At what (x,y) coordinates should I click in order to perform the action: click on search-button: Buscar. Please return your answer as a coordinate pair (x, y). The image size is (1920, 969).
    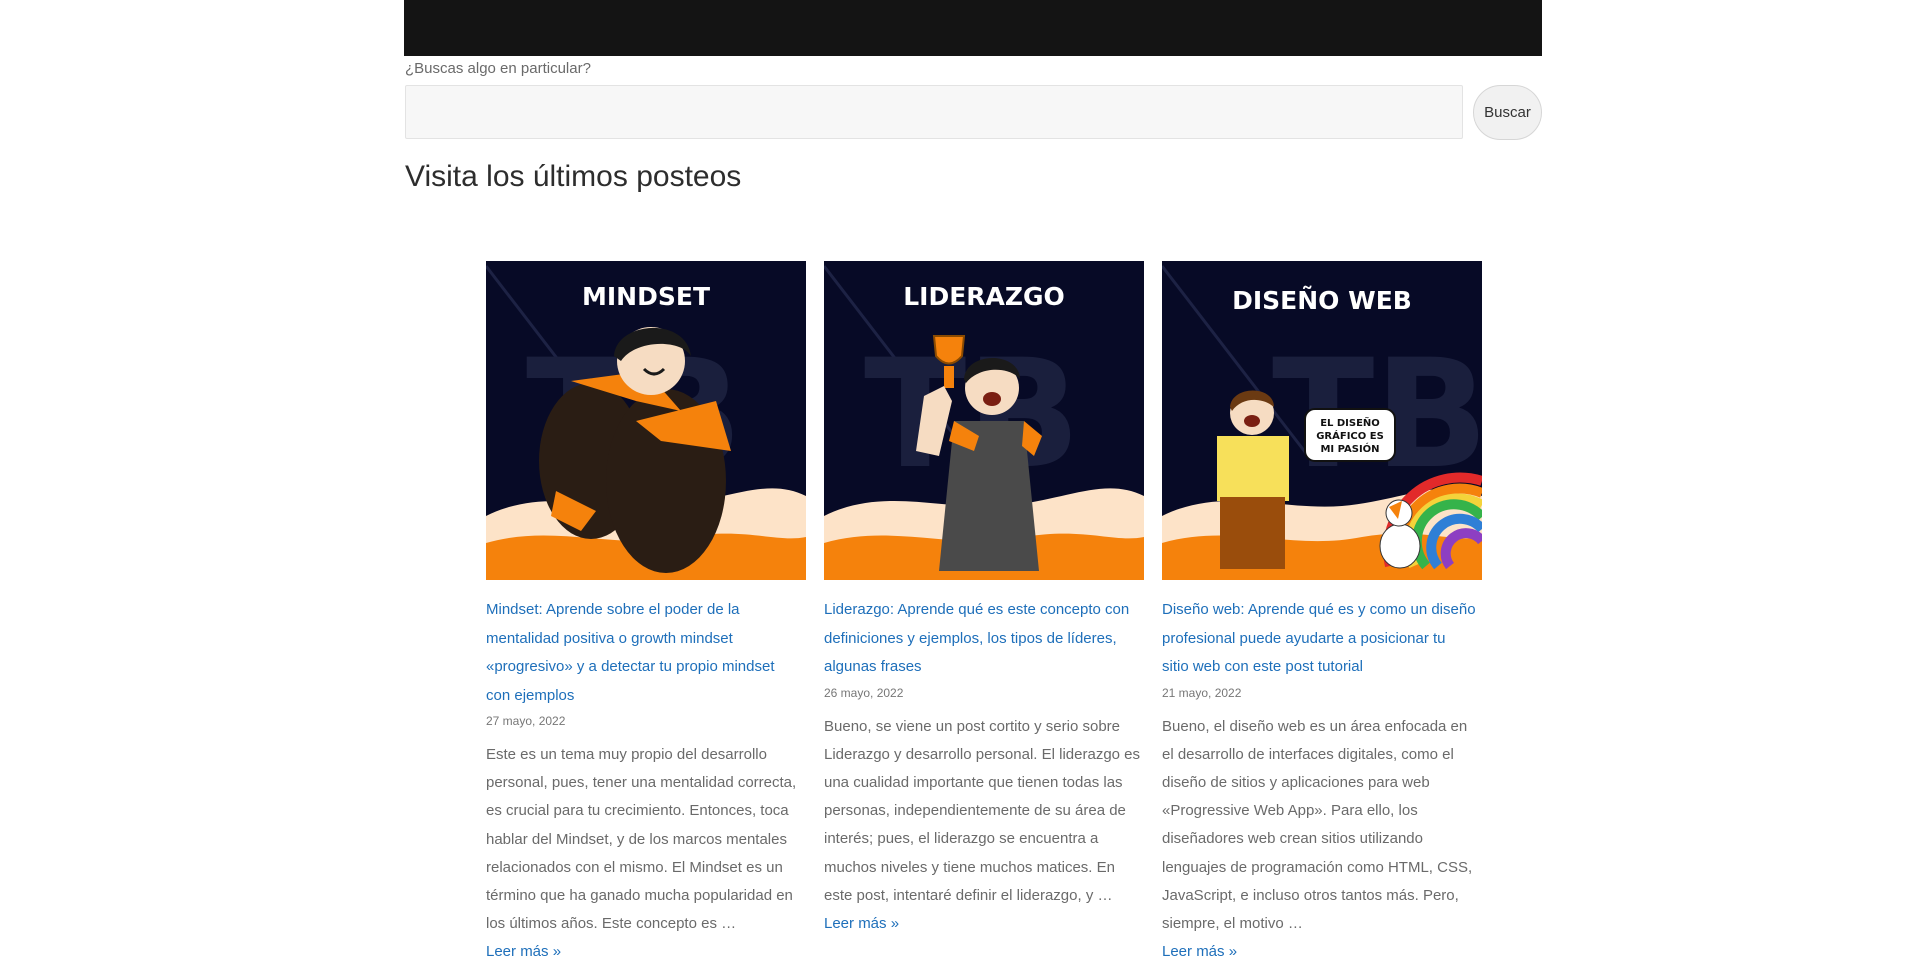
    Looking at the image, I should click on (1507, 112).